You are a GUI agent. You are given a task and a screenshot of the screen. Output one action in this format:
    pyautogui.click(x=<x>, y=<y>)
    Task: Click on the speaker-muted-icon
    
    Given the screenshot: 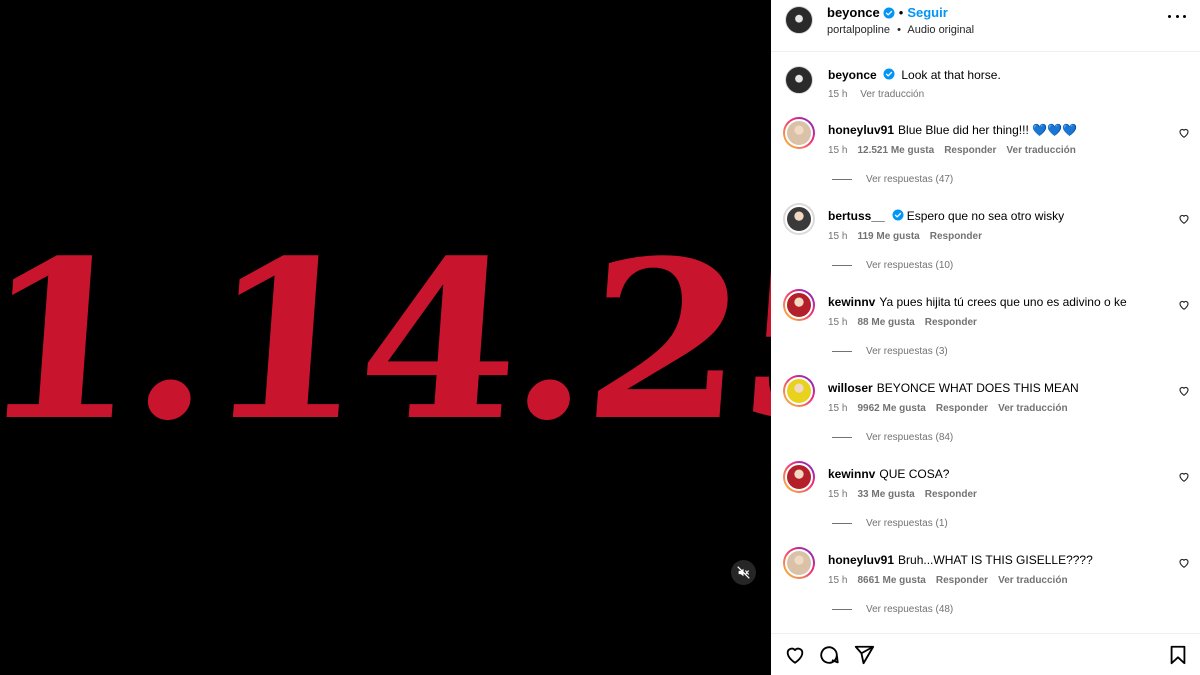 What is the action you would take?
    pyautogui.click(x=743, y=572)
    